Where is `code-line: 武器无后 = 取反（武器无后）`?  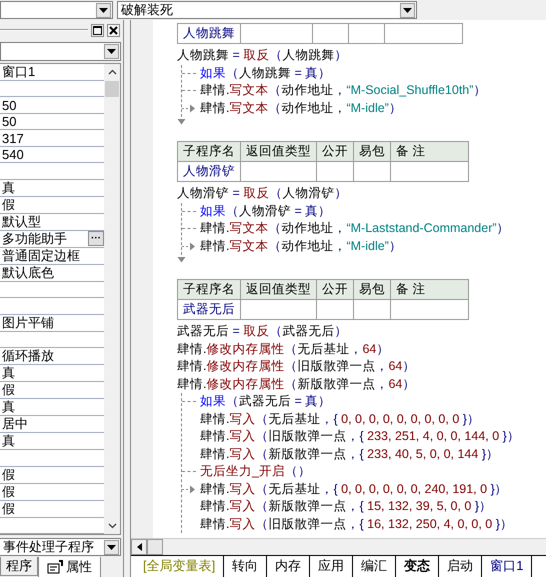 code-line: 武器无后 = 取反（武器无后） is located at coordinates (262, 331).